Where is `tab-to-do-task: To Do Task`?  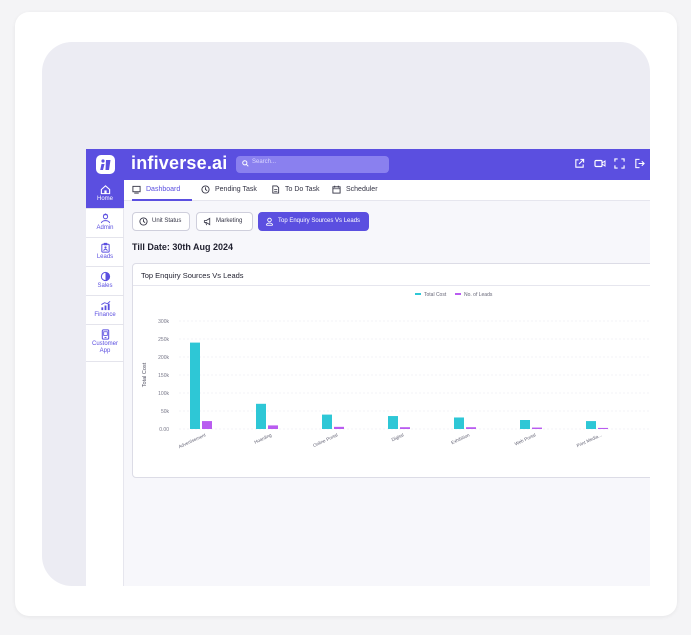
tab-to-do-task: To Do Task is located at coordinates (298, 193).